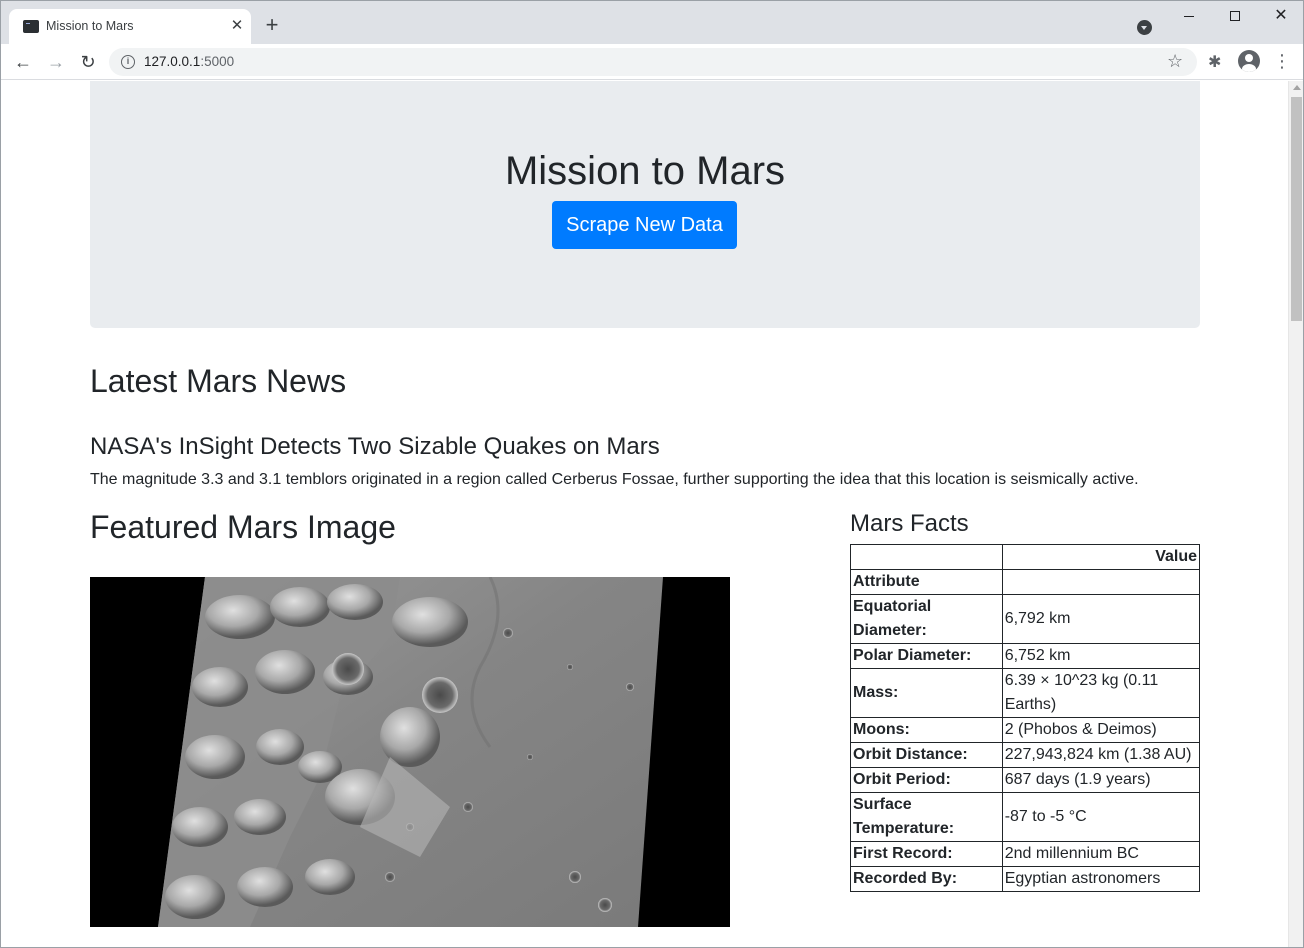  What do you see at coordinates (88, 62) in the screenshot?
I see `reload-icon: ↻` at bounding box center [88, 62].